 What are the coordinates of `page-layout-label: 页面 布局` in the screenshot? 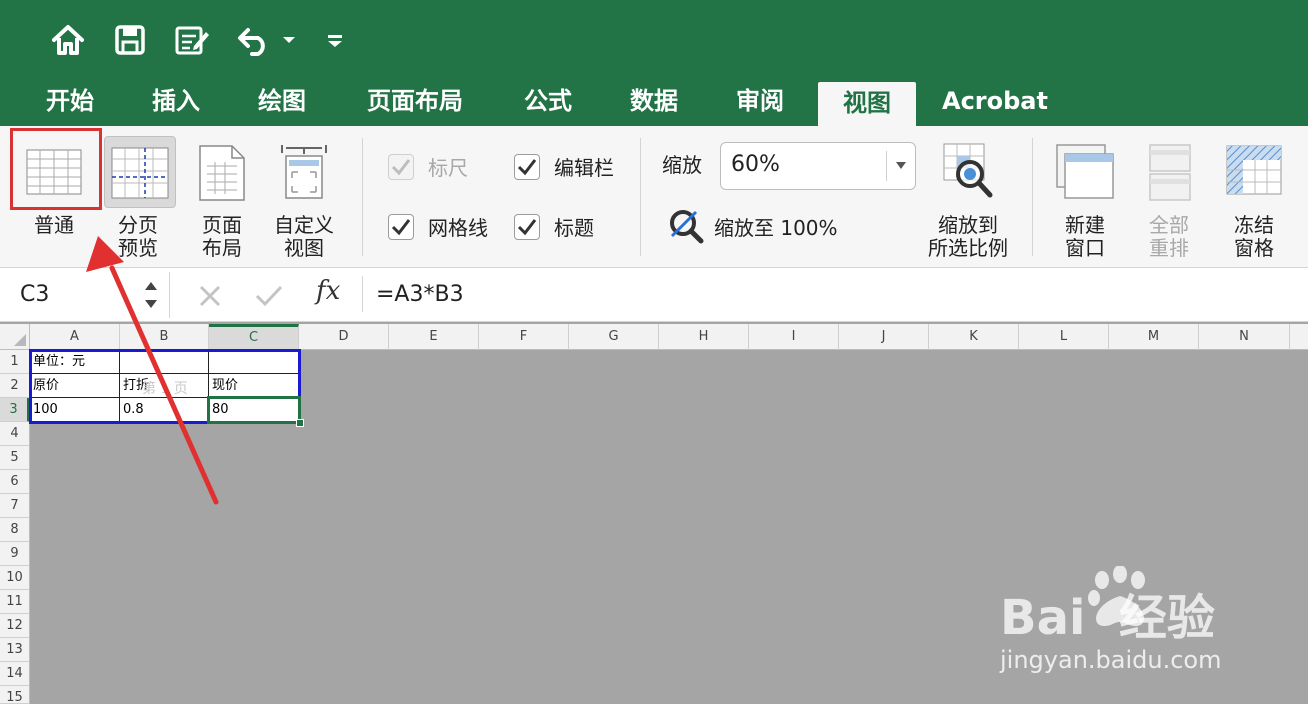 It's located at (222, 236).